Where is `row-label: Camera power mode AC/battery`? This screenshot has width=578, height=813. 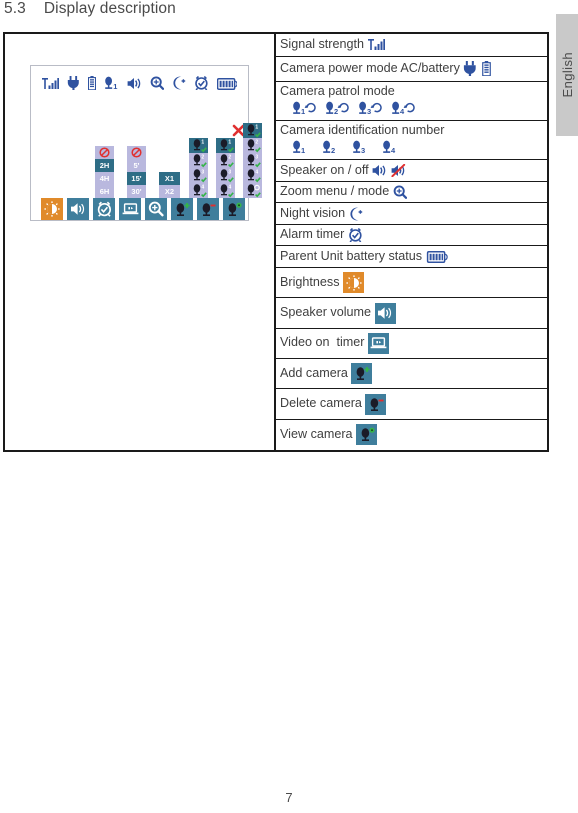 row-label: Camera power mode AC/battery is located at coordinates (372, 67).